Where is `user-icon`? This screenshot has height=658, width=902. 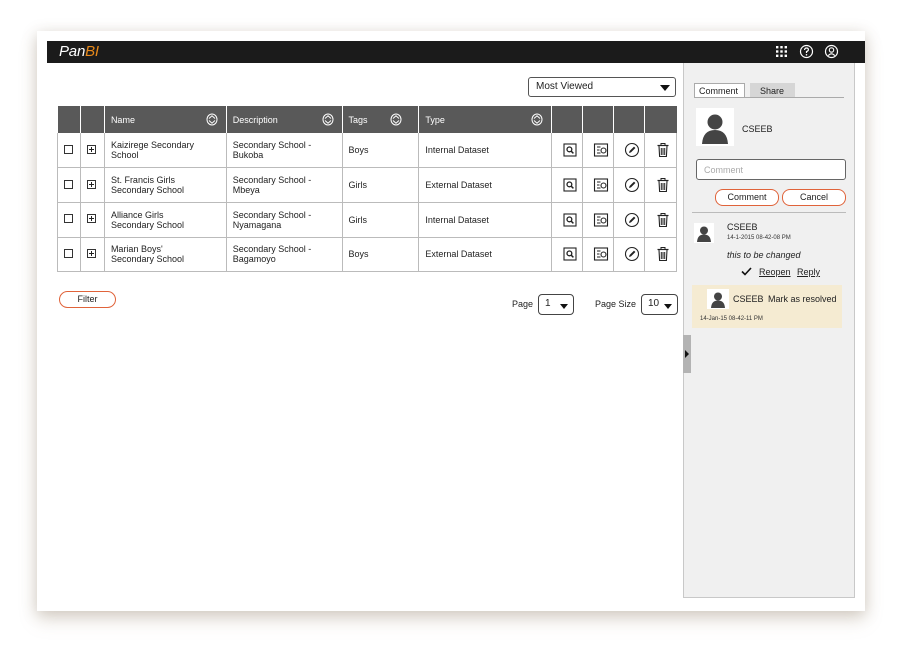
user-icon is located at coordinates (831, 51).